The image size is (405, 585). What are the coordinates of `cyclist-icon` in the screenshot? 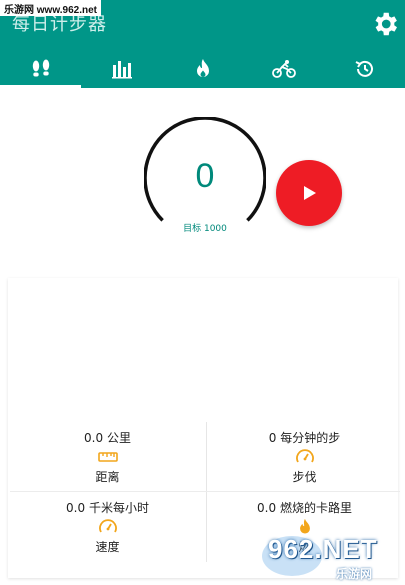 It's located at (283, 69).